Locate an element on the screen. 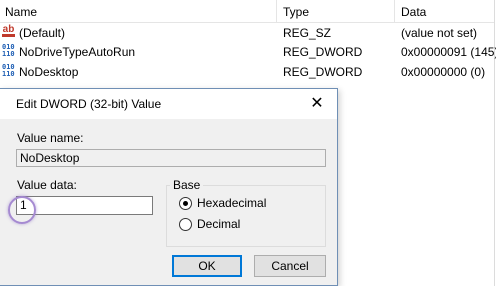  dialog-title: Edit DWORD (32-bit) Value is located at coordinates (89, 104).